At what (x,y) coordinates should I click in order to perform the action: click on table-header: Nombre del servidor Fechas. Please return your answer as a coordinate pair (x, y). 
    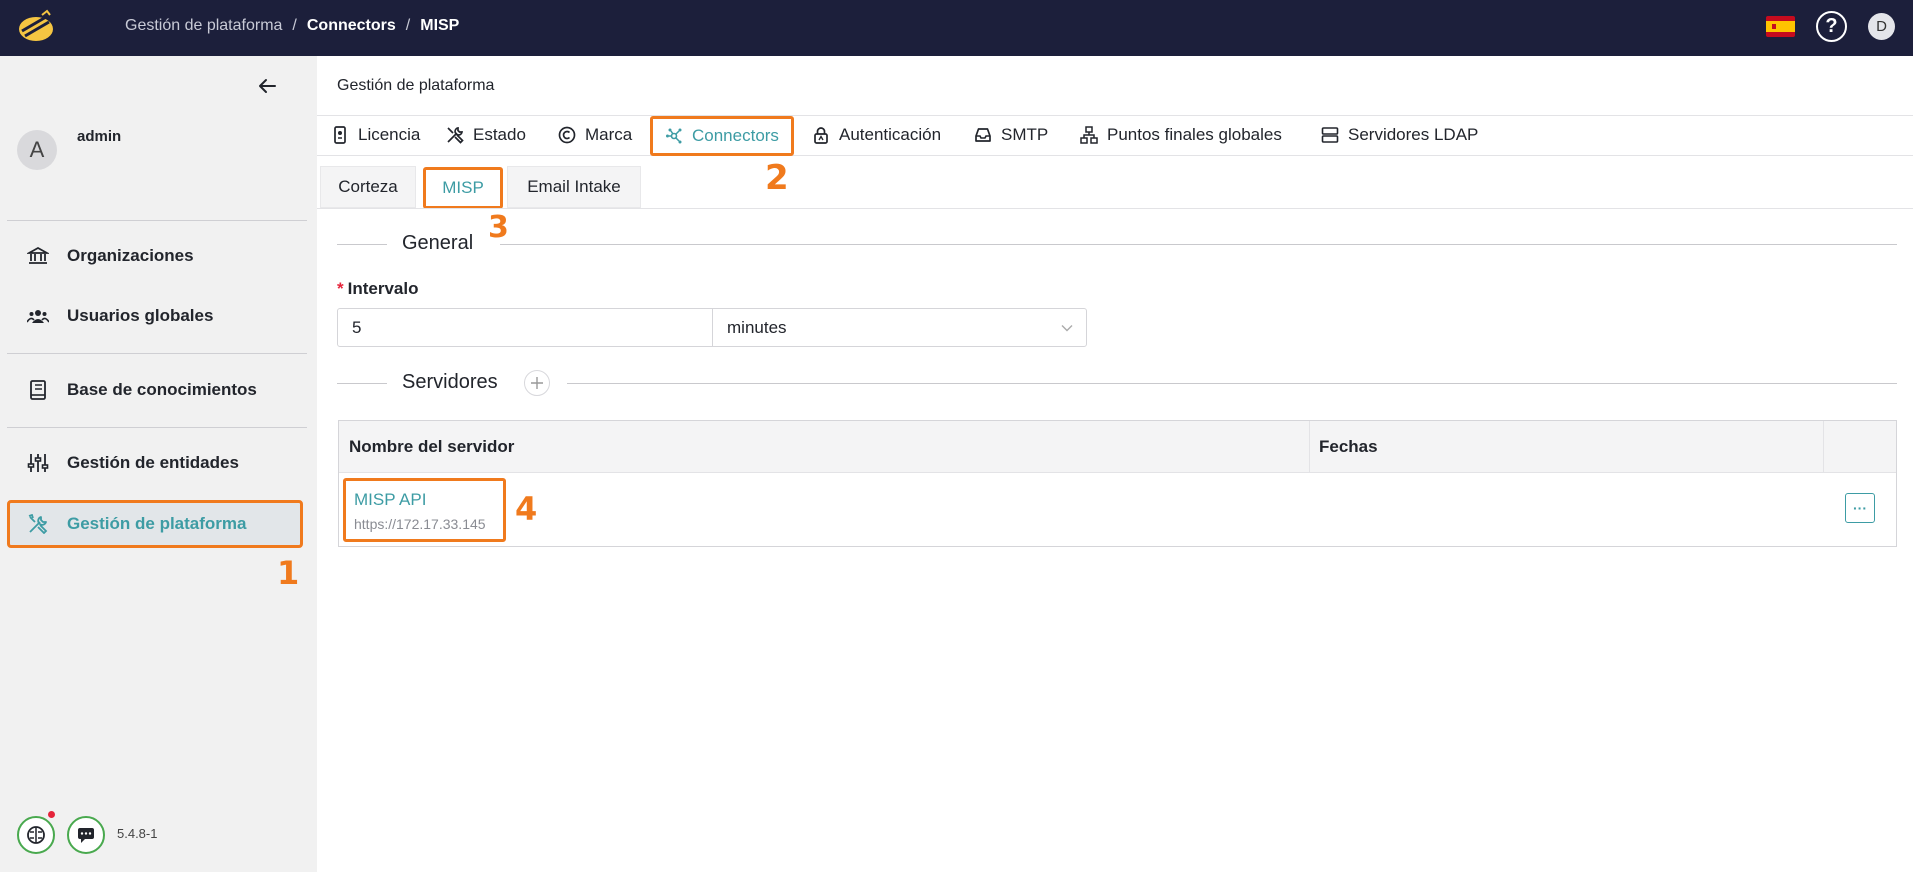
    Looking at the image, I should click on (1117, 447).